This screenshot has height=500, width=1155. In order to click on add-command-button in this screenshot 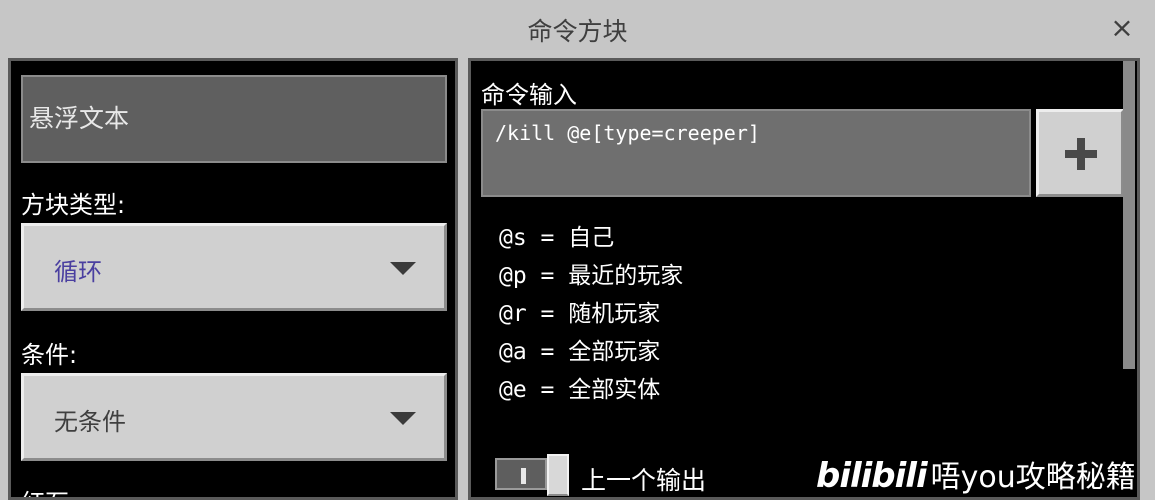, I will do `click(1080, 153)`.